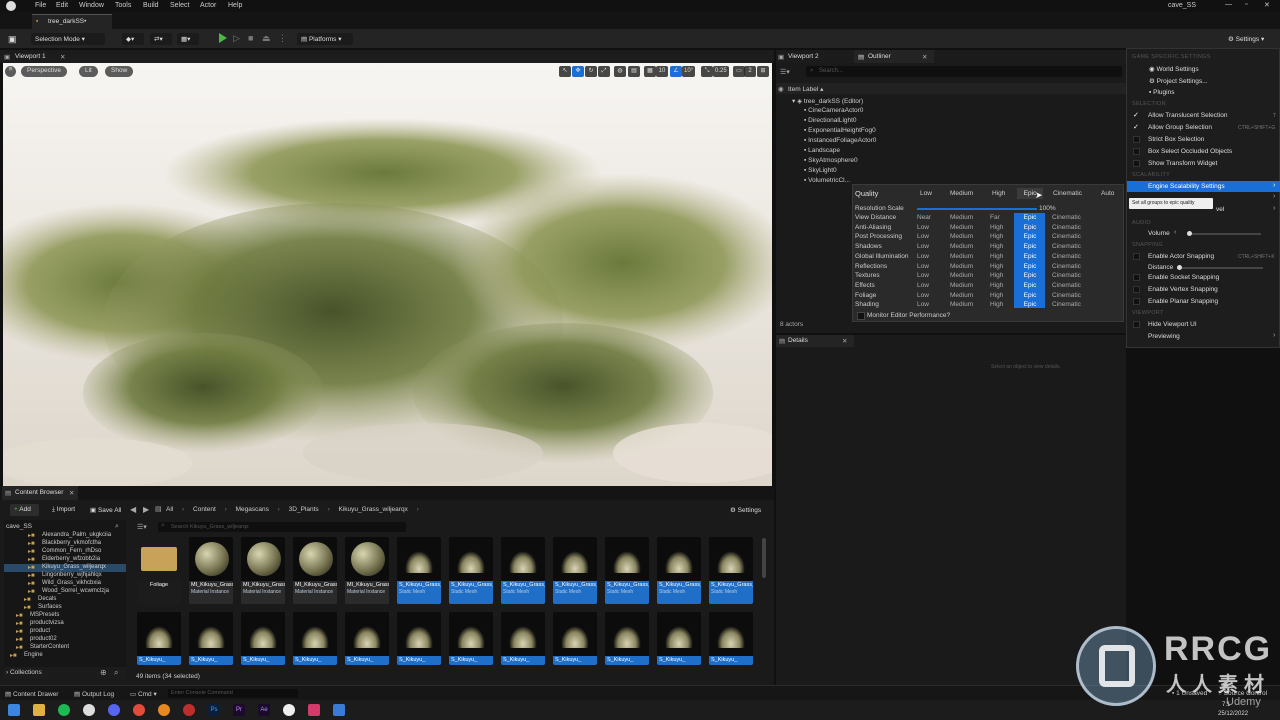  What do you see at coordinates (31, 694) in the screenshot?
I see `content-drawer-button: ▤ Content Drawer` at bounding box center [31, 694].